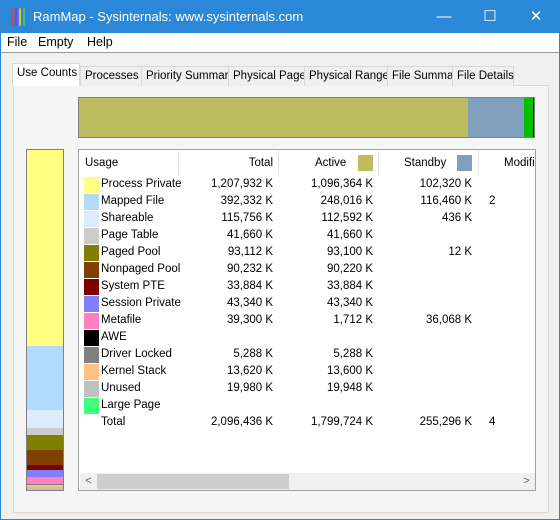  Describe the element at coordinates (536, 17) in the screenshot. I see `close-button: ✕` at that location.